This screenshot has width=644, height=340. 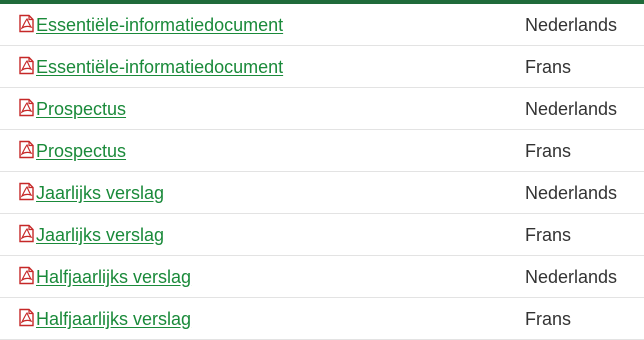 I want to click on document-row: Essentiële-informatiedocument Nederlands, so click(x=322, y=25).